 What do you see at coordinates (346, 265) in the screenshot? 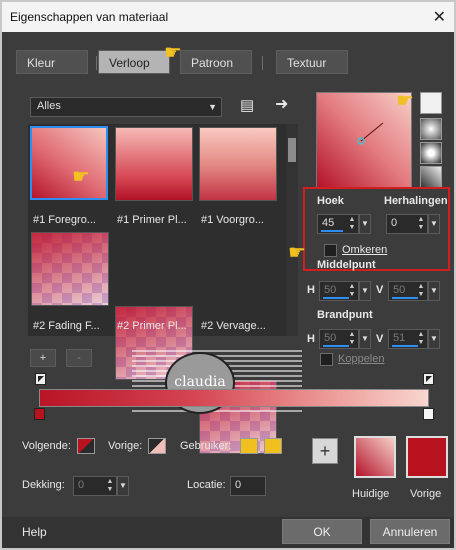
I see `middelpunt-label: Middelpunt` at bounding box center [346, 265].